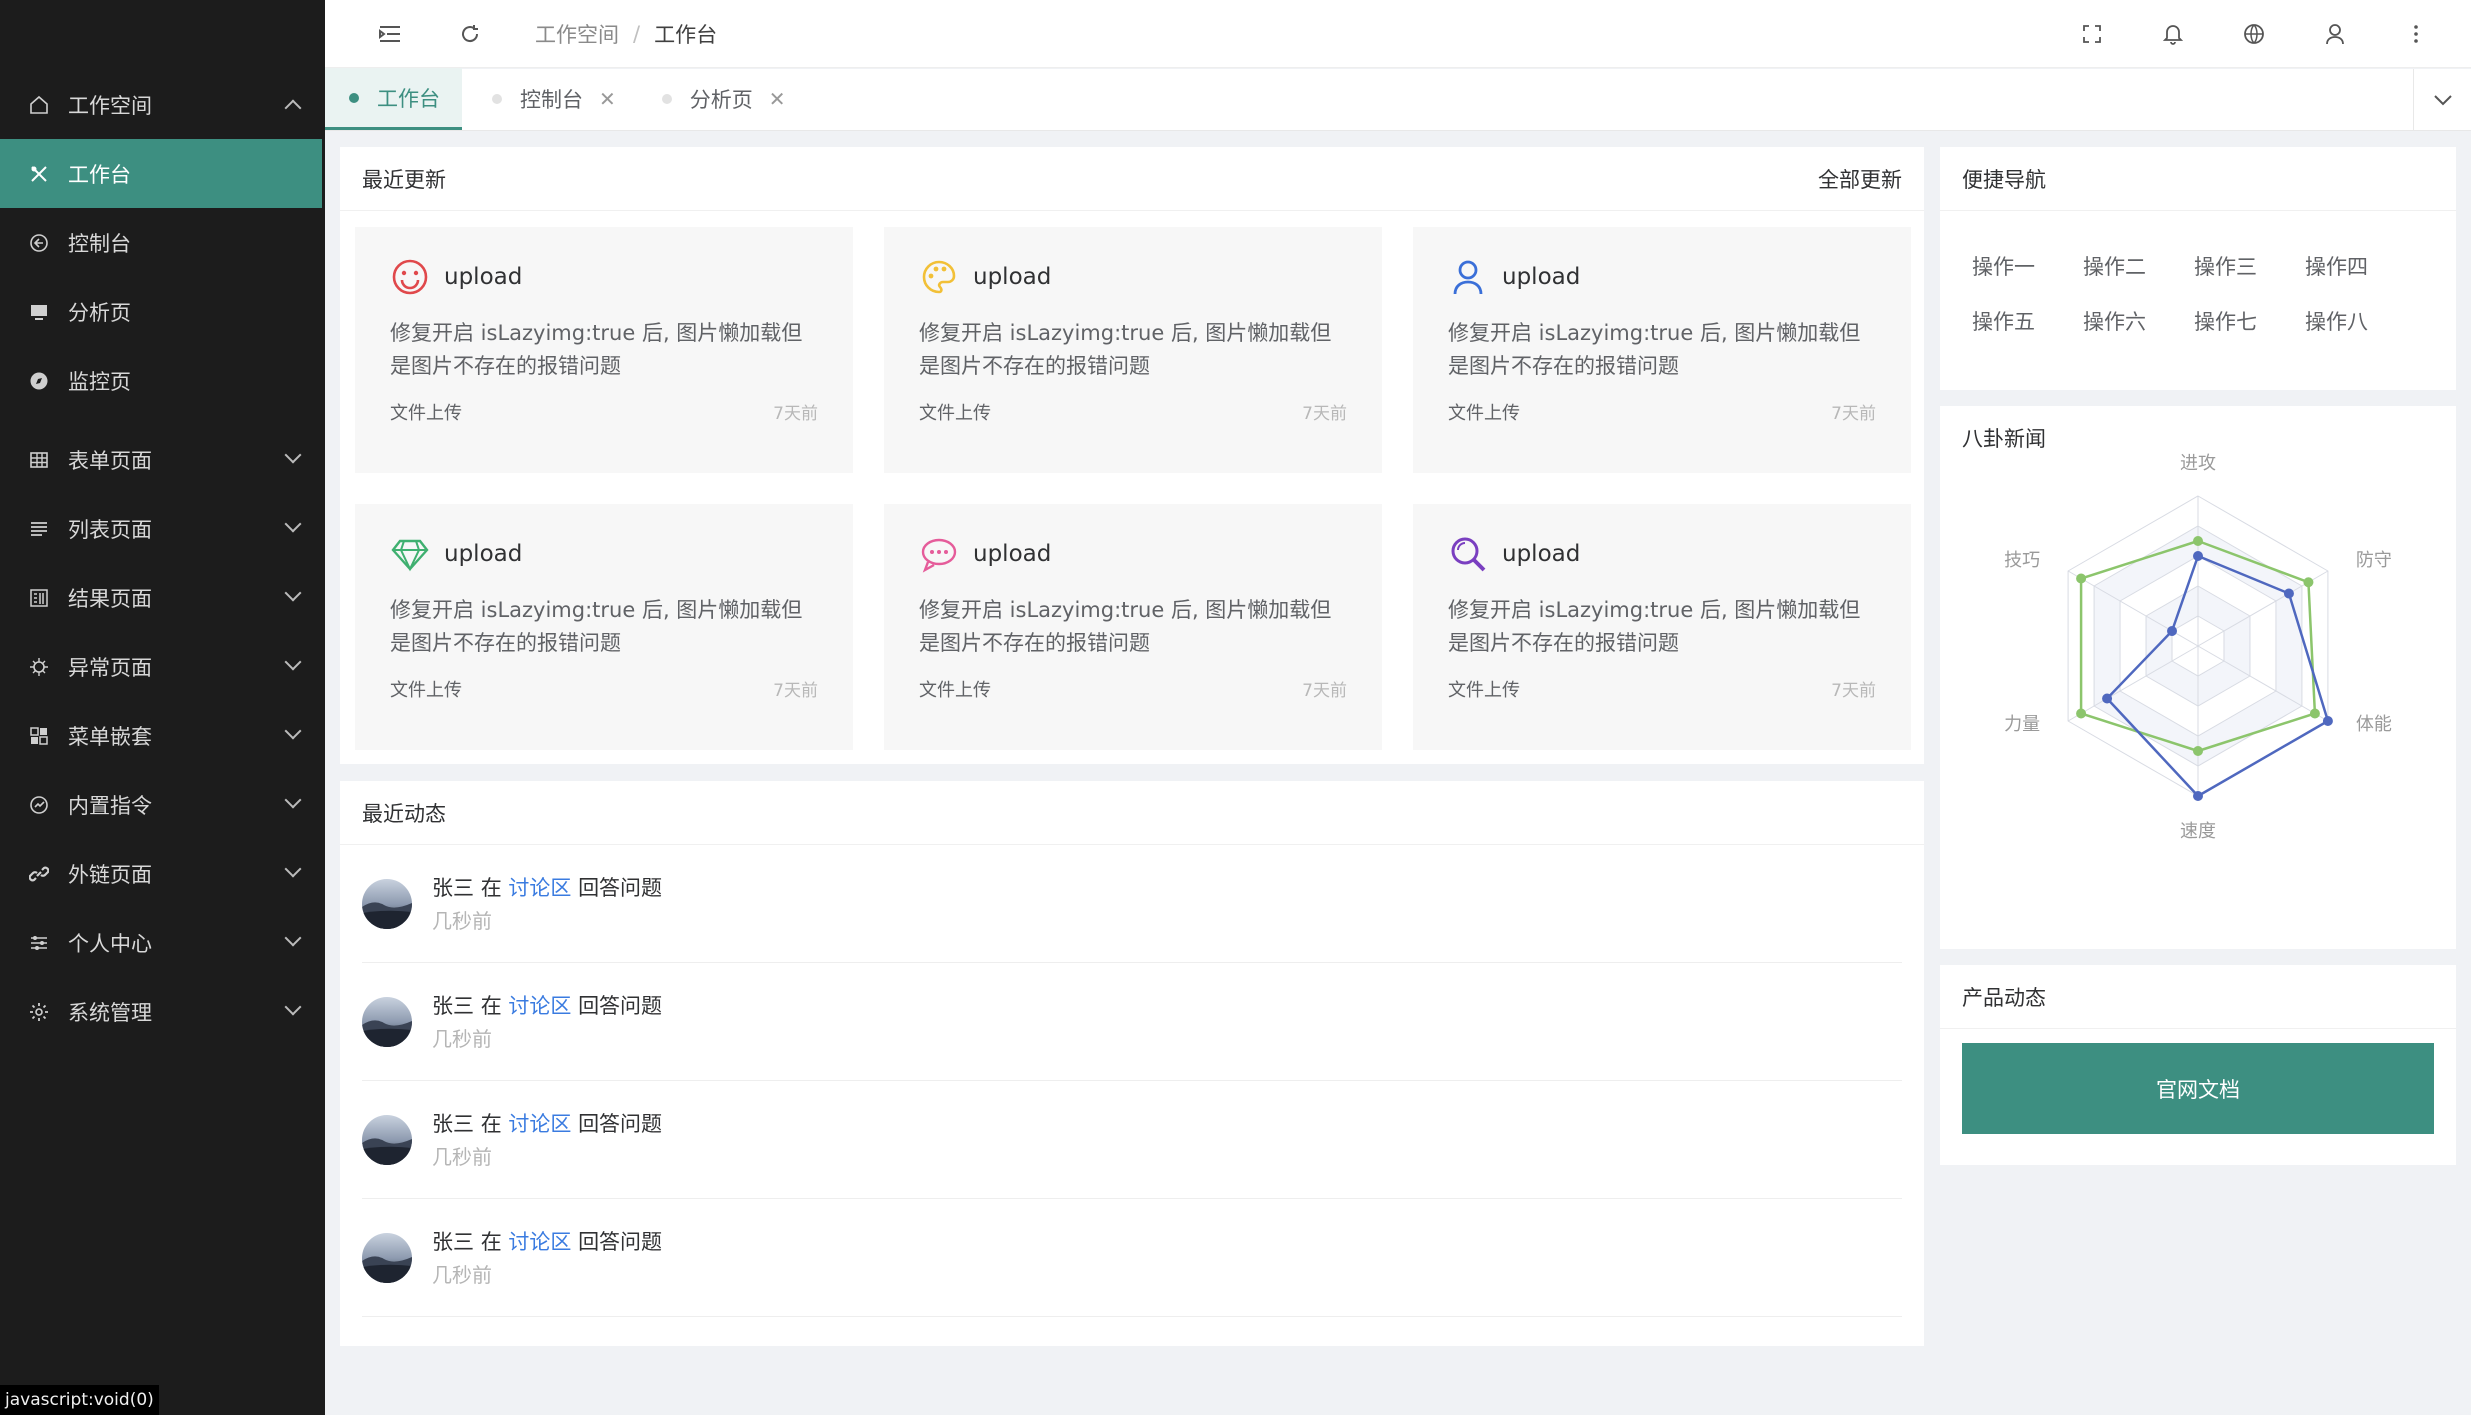  Describe the element at coordinates (1398, 34) in the screenshot. I see `header: 工作空间 / 工作台` at that location.